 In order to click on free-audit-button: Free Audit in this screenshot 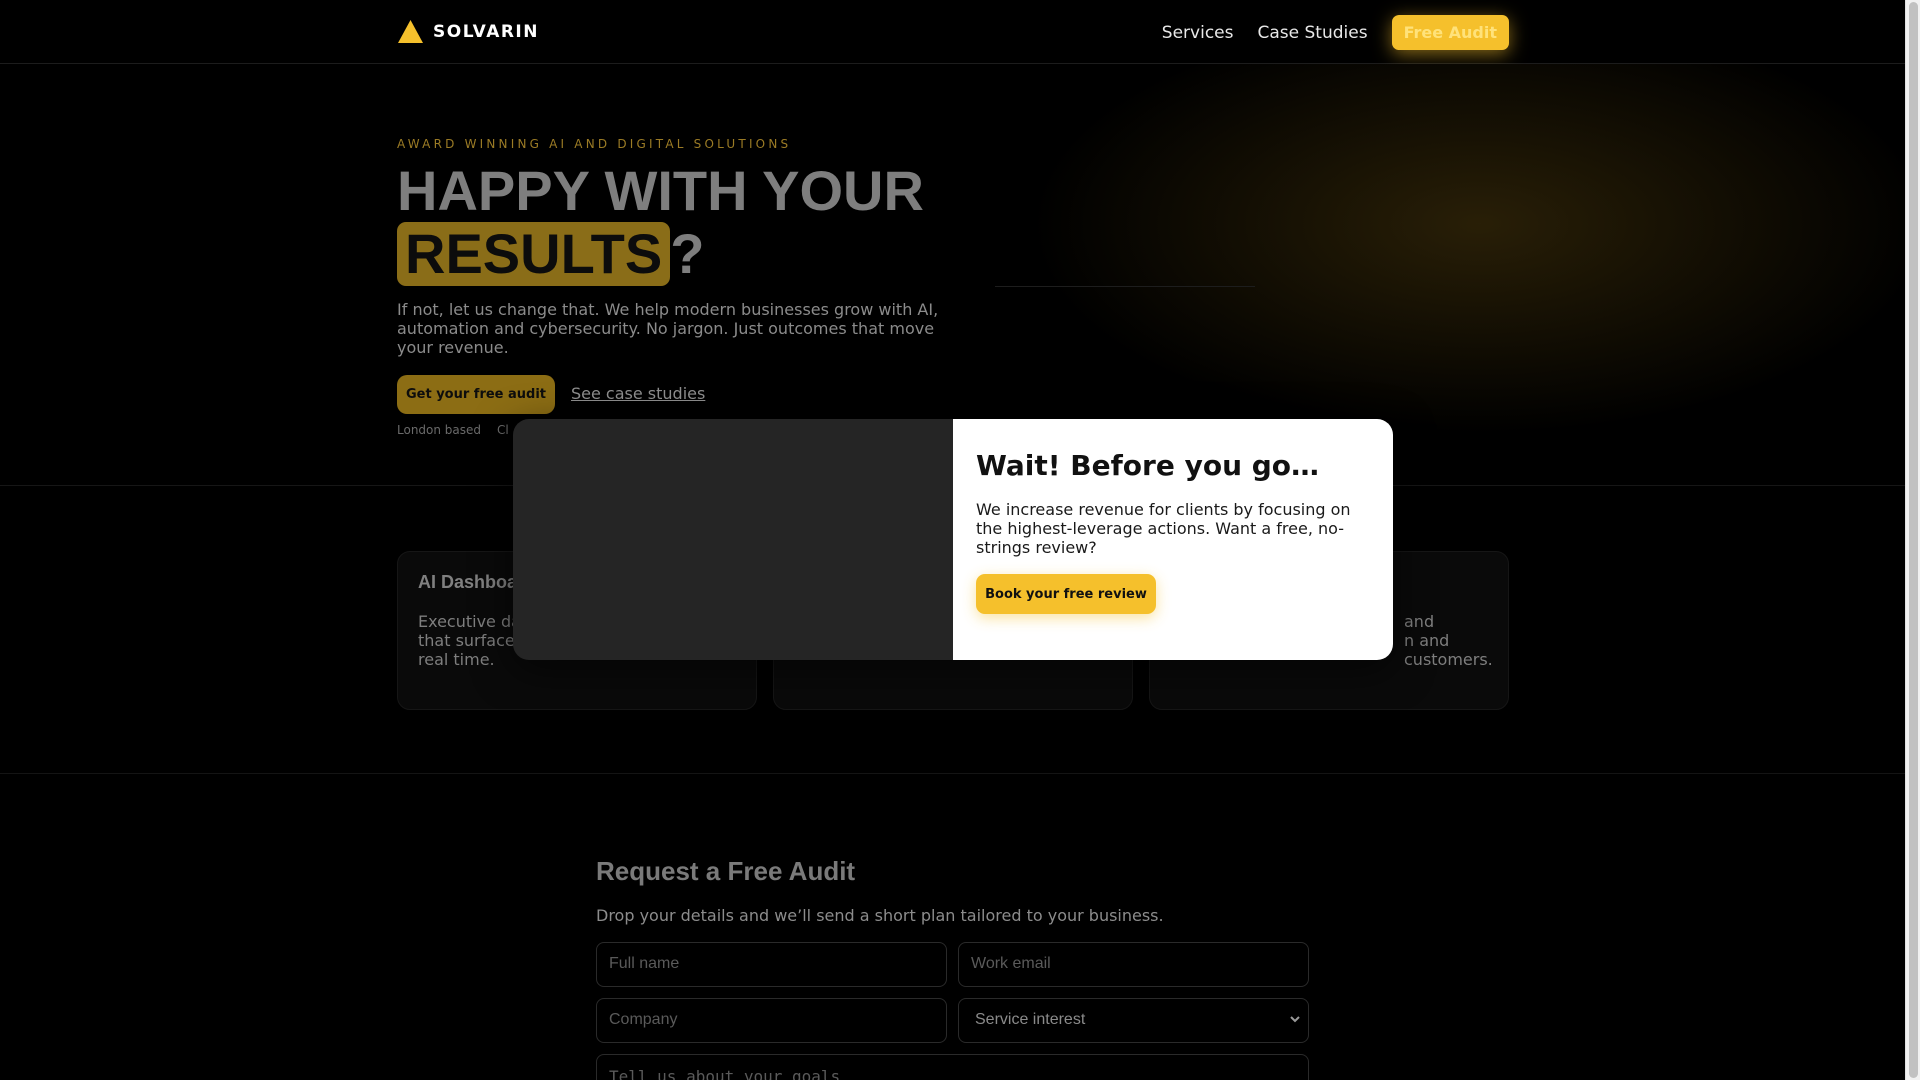, I will do `click(1450, 32)`.